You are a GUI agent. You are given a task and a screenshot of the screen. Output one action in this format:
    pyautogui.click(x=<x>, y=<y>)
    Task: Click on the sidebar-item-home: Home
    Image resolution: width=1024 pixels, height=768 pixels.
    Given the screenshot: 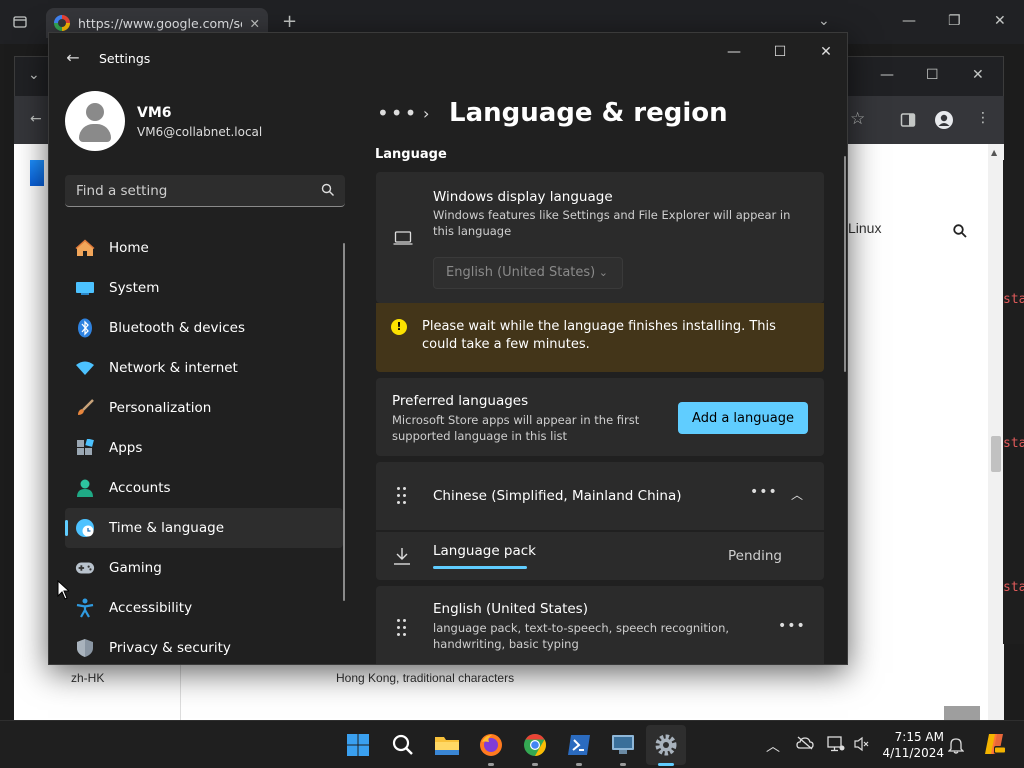 What is the action you would take?
    pyautogui.click(x=204, y=248)
    